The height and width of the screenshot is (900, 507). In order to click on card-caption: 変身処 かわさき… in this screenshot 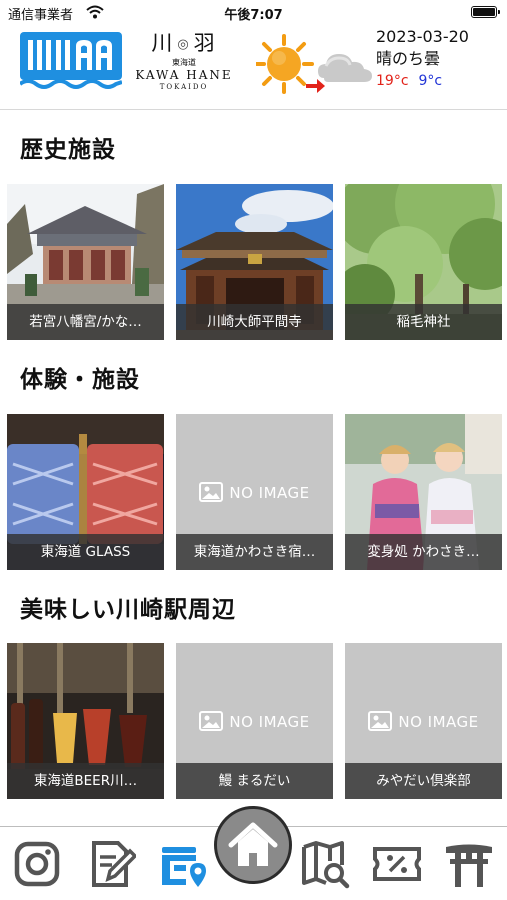, I will do `click(423, 552)`.